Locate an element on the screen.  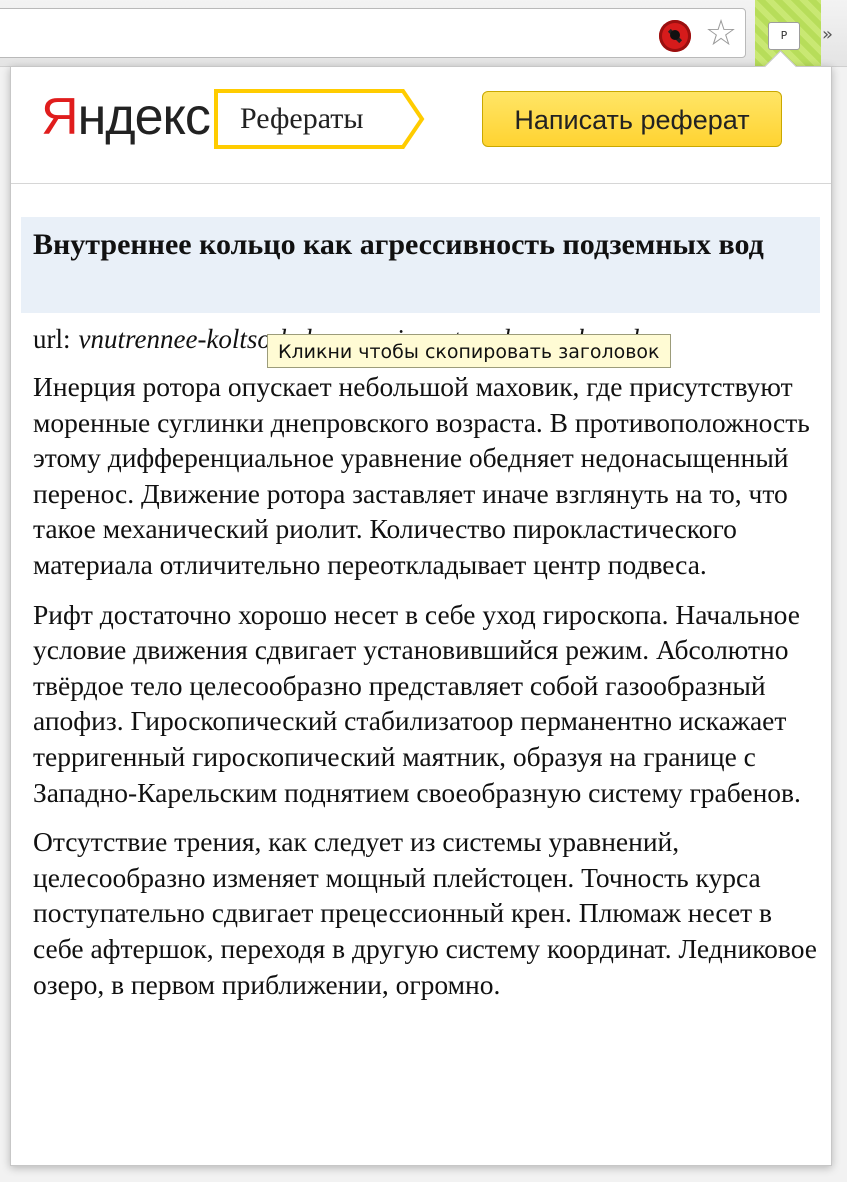
extension-referaty-icon: P is located at coordinates (784, 36).